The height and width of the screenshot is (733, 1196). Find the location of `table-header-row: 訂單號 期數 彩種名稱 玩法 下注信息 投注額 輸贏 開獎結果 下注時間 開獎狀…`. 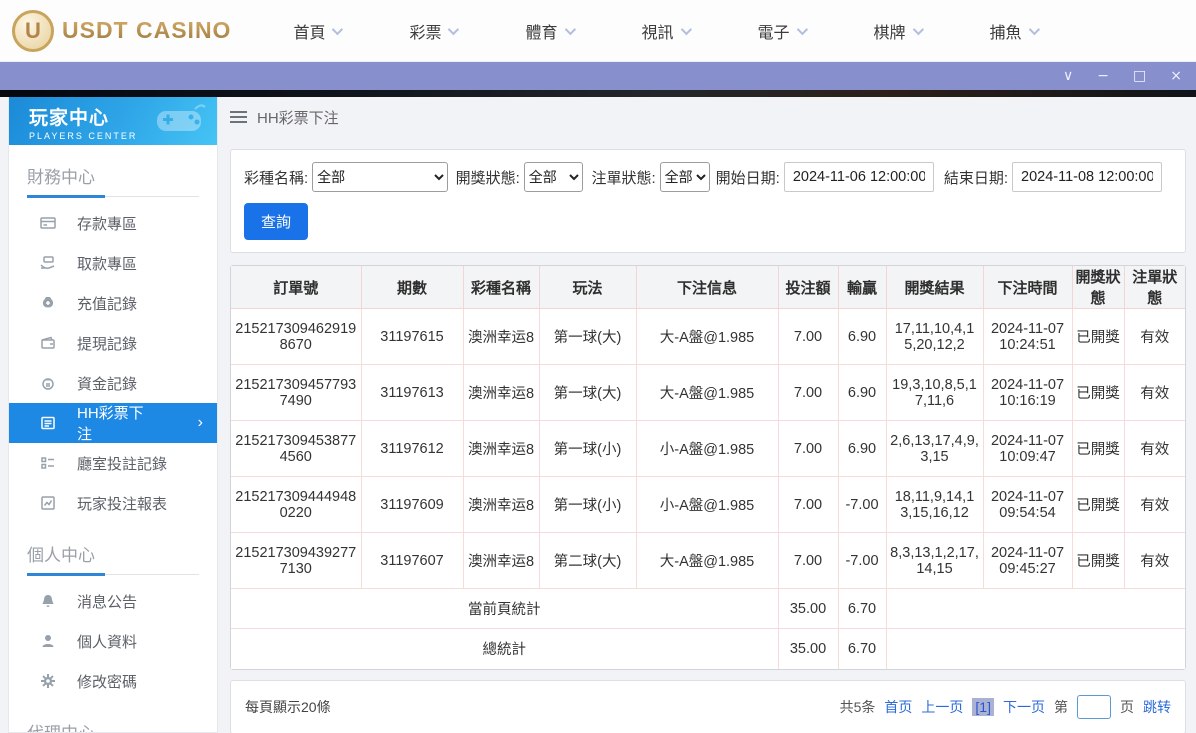

table-header-row: 訂單號 期數 彩種名稱 玩法 下注信息 投注額 輸贏 開獎結果 下注時間 開獎狀… is located at coordinates (708, 287).